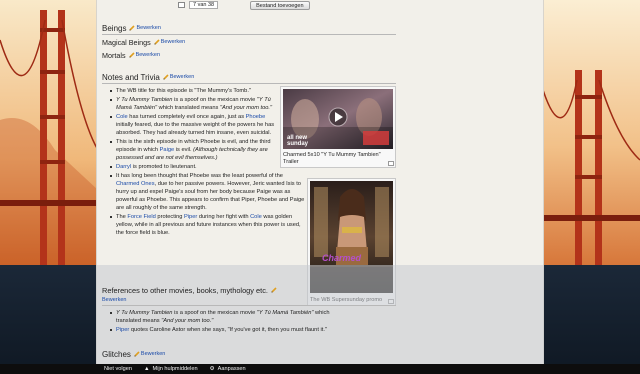 This screenshot has width=640, height=374. What do you see at coordinates (147, 369) in the screenshot?
I see `tools-icon: ▲` at bounding box center [147, 369].